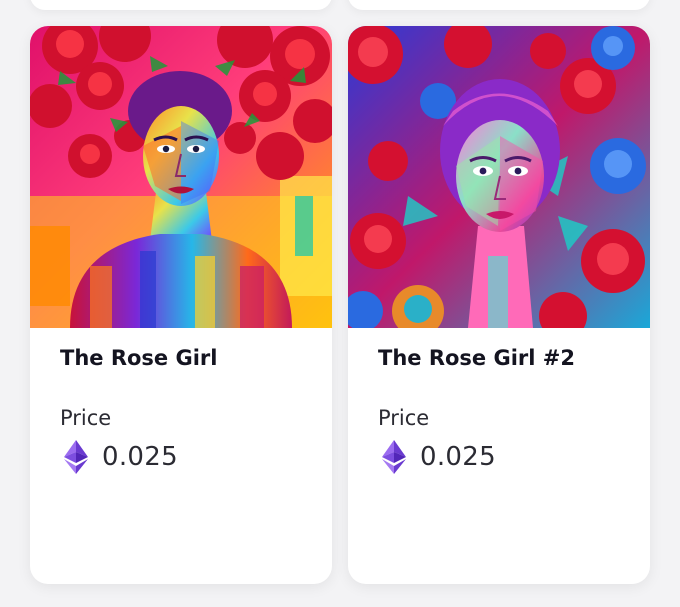 The width and height of the screenshot is (680, 607). What do you see at coordinates (138, 358) in the screenshot?
I see `nft-title: The Rose Girl` at bounding box center [138, 358].